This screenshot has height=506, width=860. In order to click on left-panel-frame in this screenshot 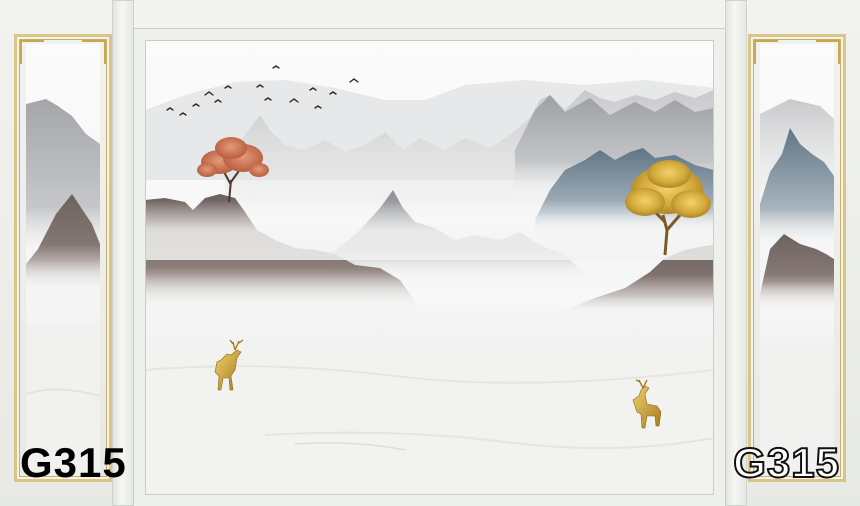, I will do `click(63, 258)`.